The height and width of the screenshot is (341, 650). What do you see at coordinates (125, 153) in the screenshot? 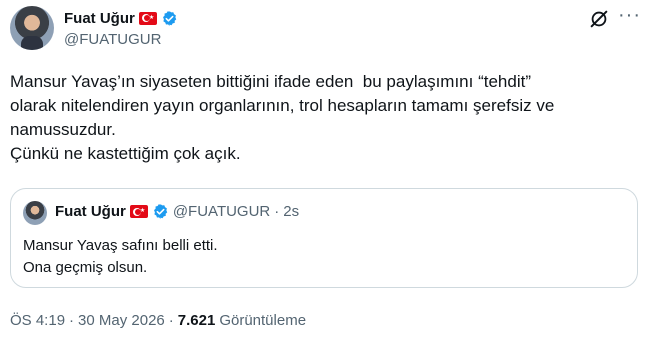
I see `tweet-line: Çünkü ne kastettiğim çok açık.` at bounding box center [125, 153].